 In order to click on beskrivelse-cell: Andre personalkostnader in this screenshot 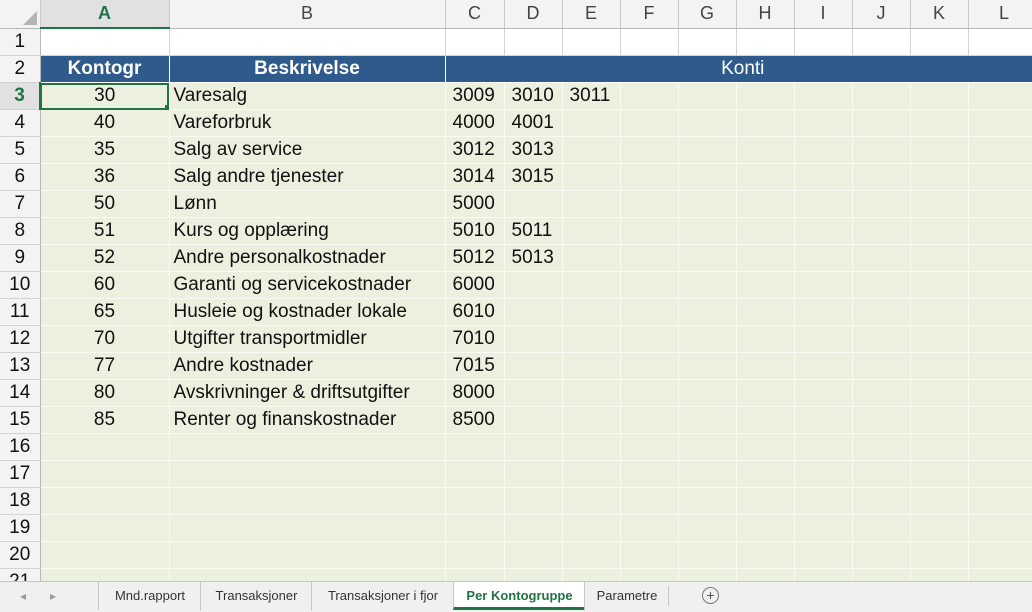, I will do `click(307, 258)`.